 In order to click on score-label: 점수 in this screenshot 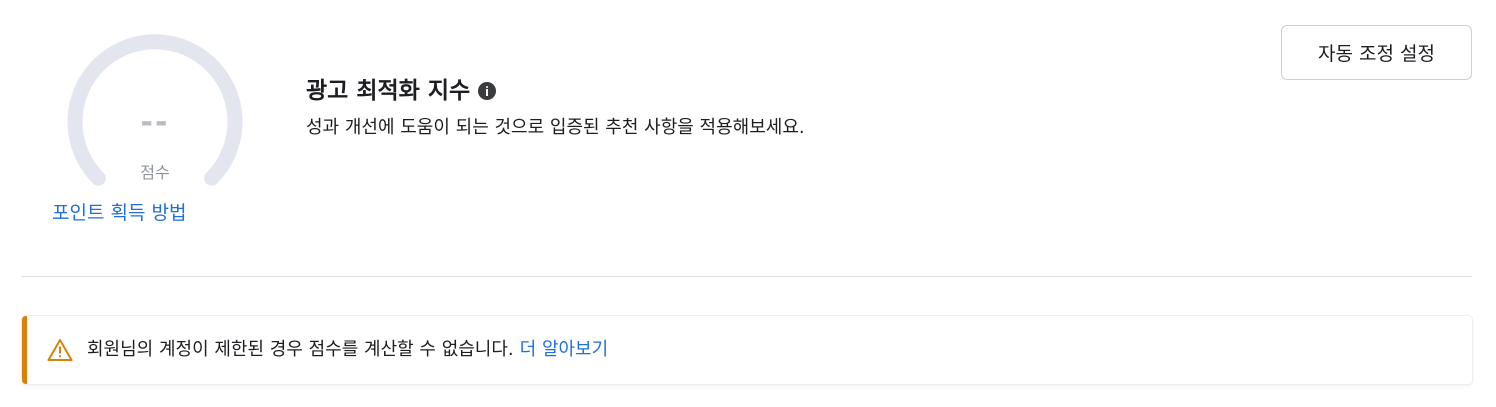, I will do `click(155, 172)`.